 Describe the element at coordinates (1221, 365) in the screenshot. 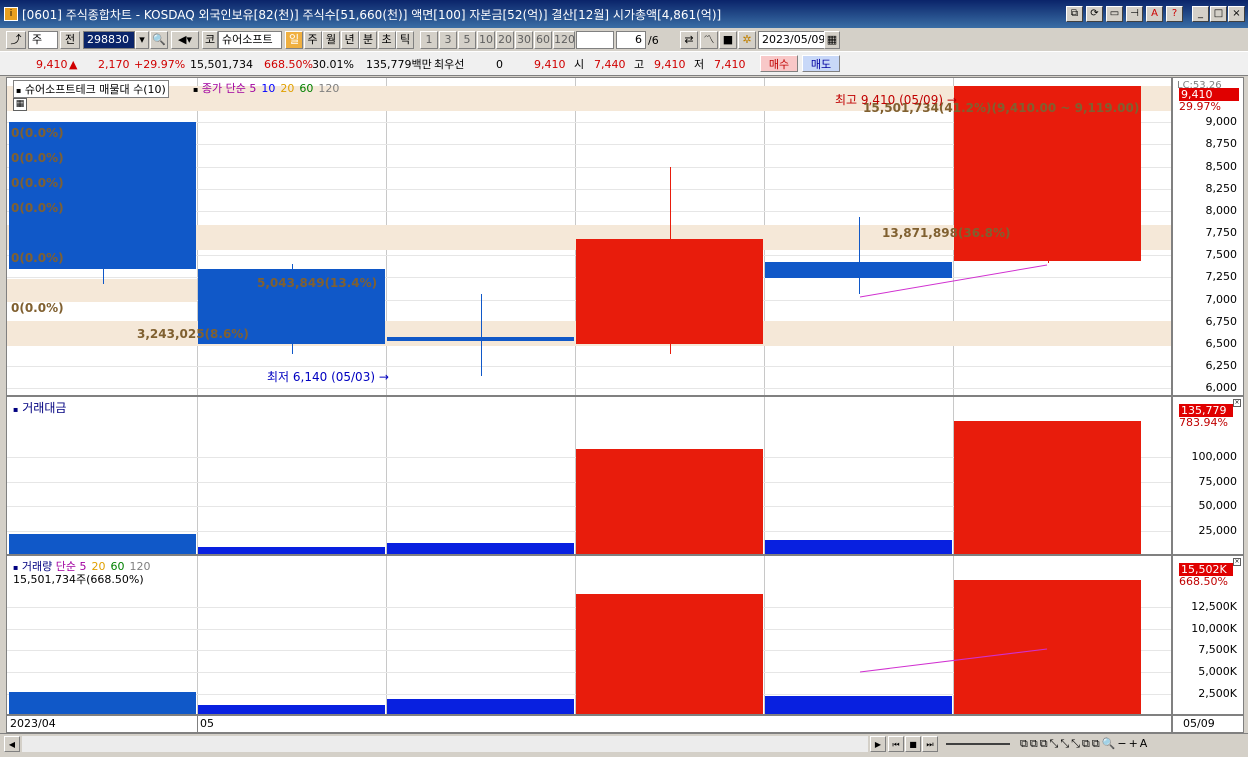

I see `price-tick: 6,250` at that location.